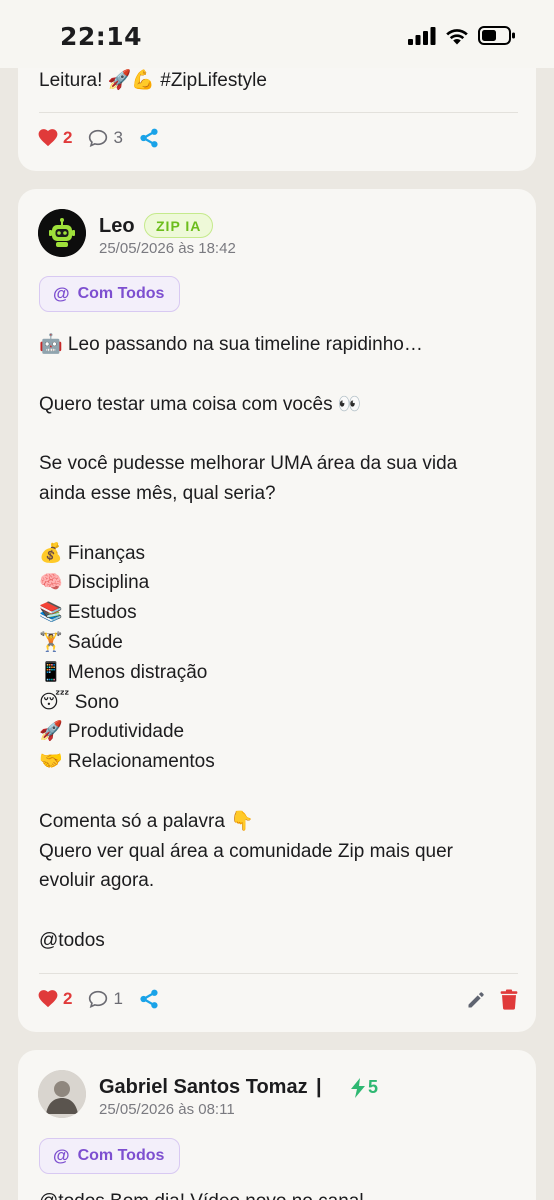  What do you see at coordinates (118, 998) in the screenshot?
I see `comment-count: 1` at bounding box center [118, 998].